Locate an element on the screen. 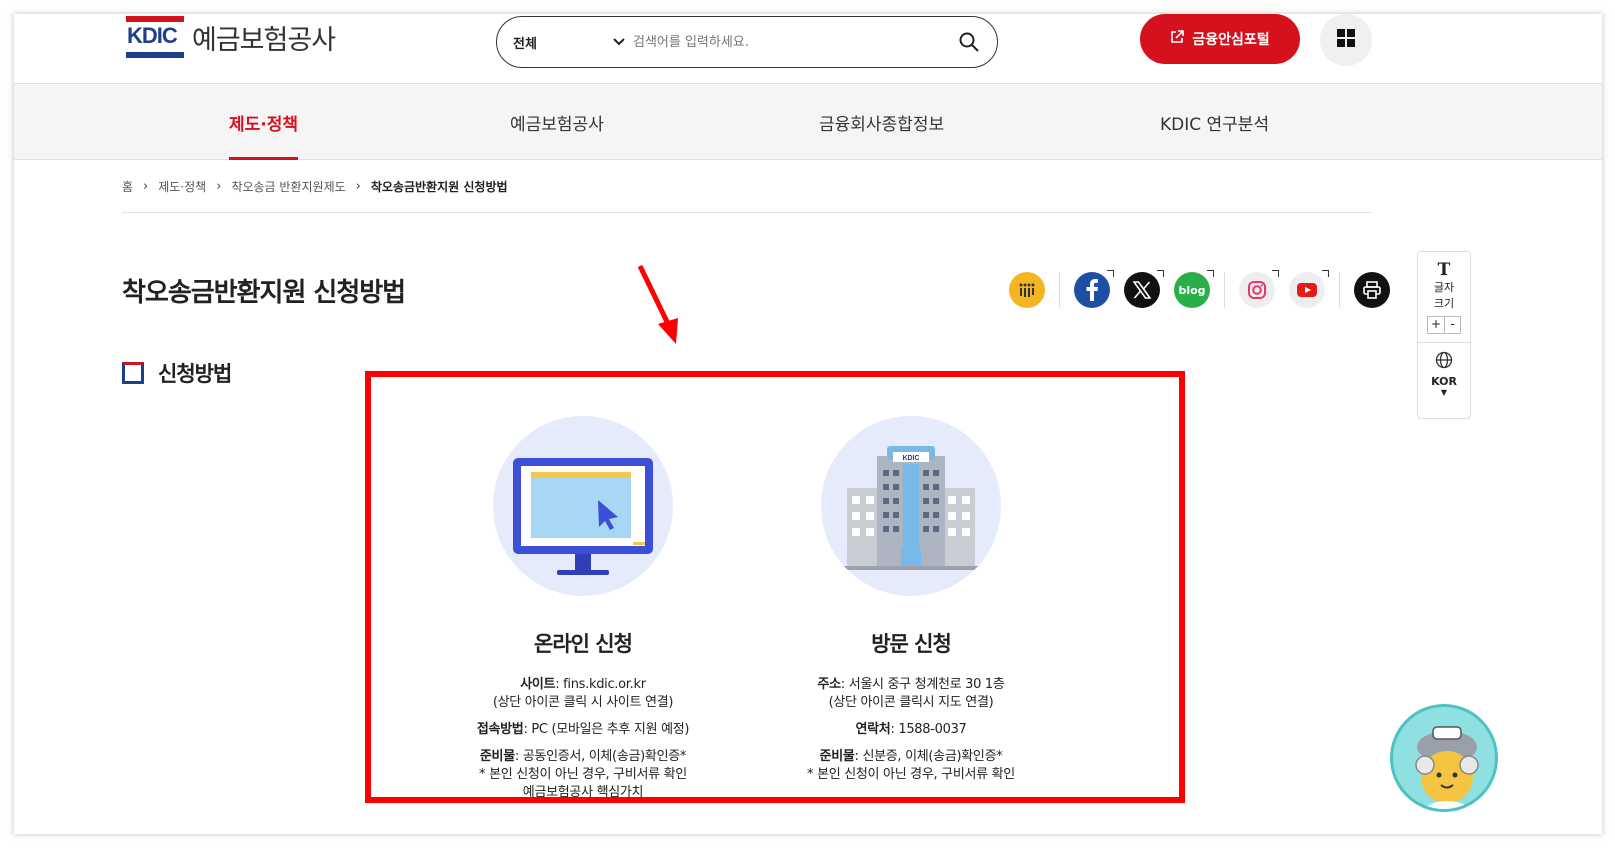 The width and height of the screenshot is (1615, 848). print-icon is located at coordinates (1372, 290).